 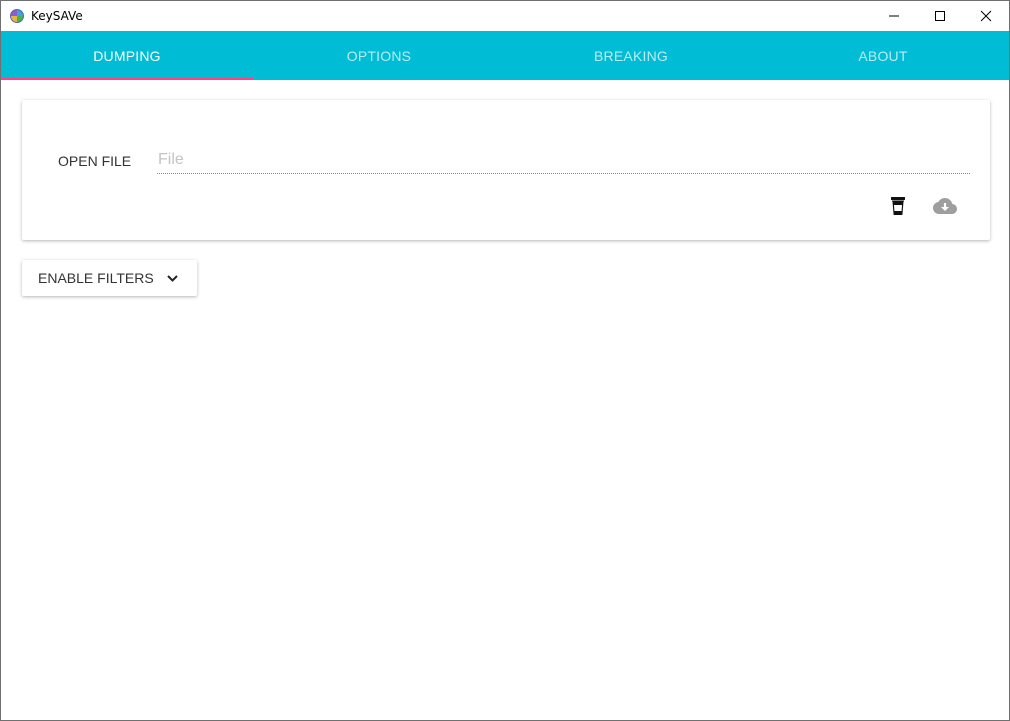 I want to click on tab-bar: DUMPING OPTIONS BREAKING ABOUT, so click(x=505, y=55).